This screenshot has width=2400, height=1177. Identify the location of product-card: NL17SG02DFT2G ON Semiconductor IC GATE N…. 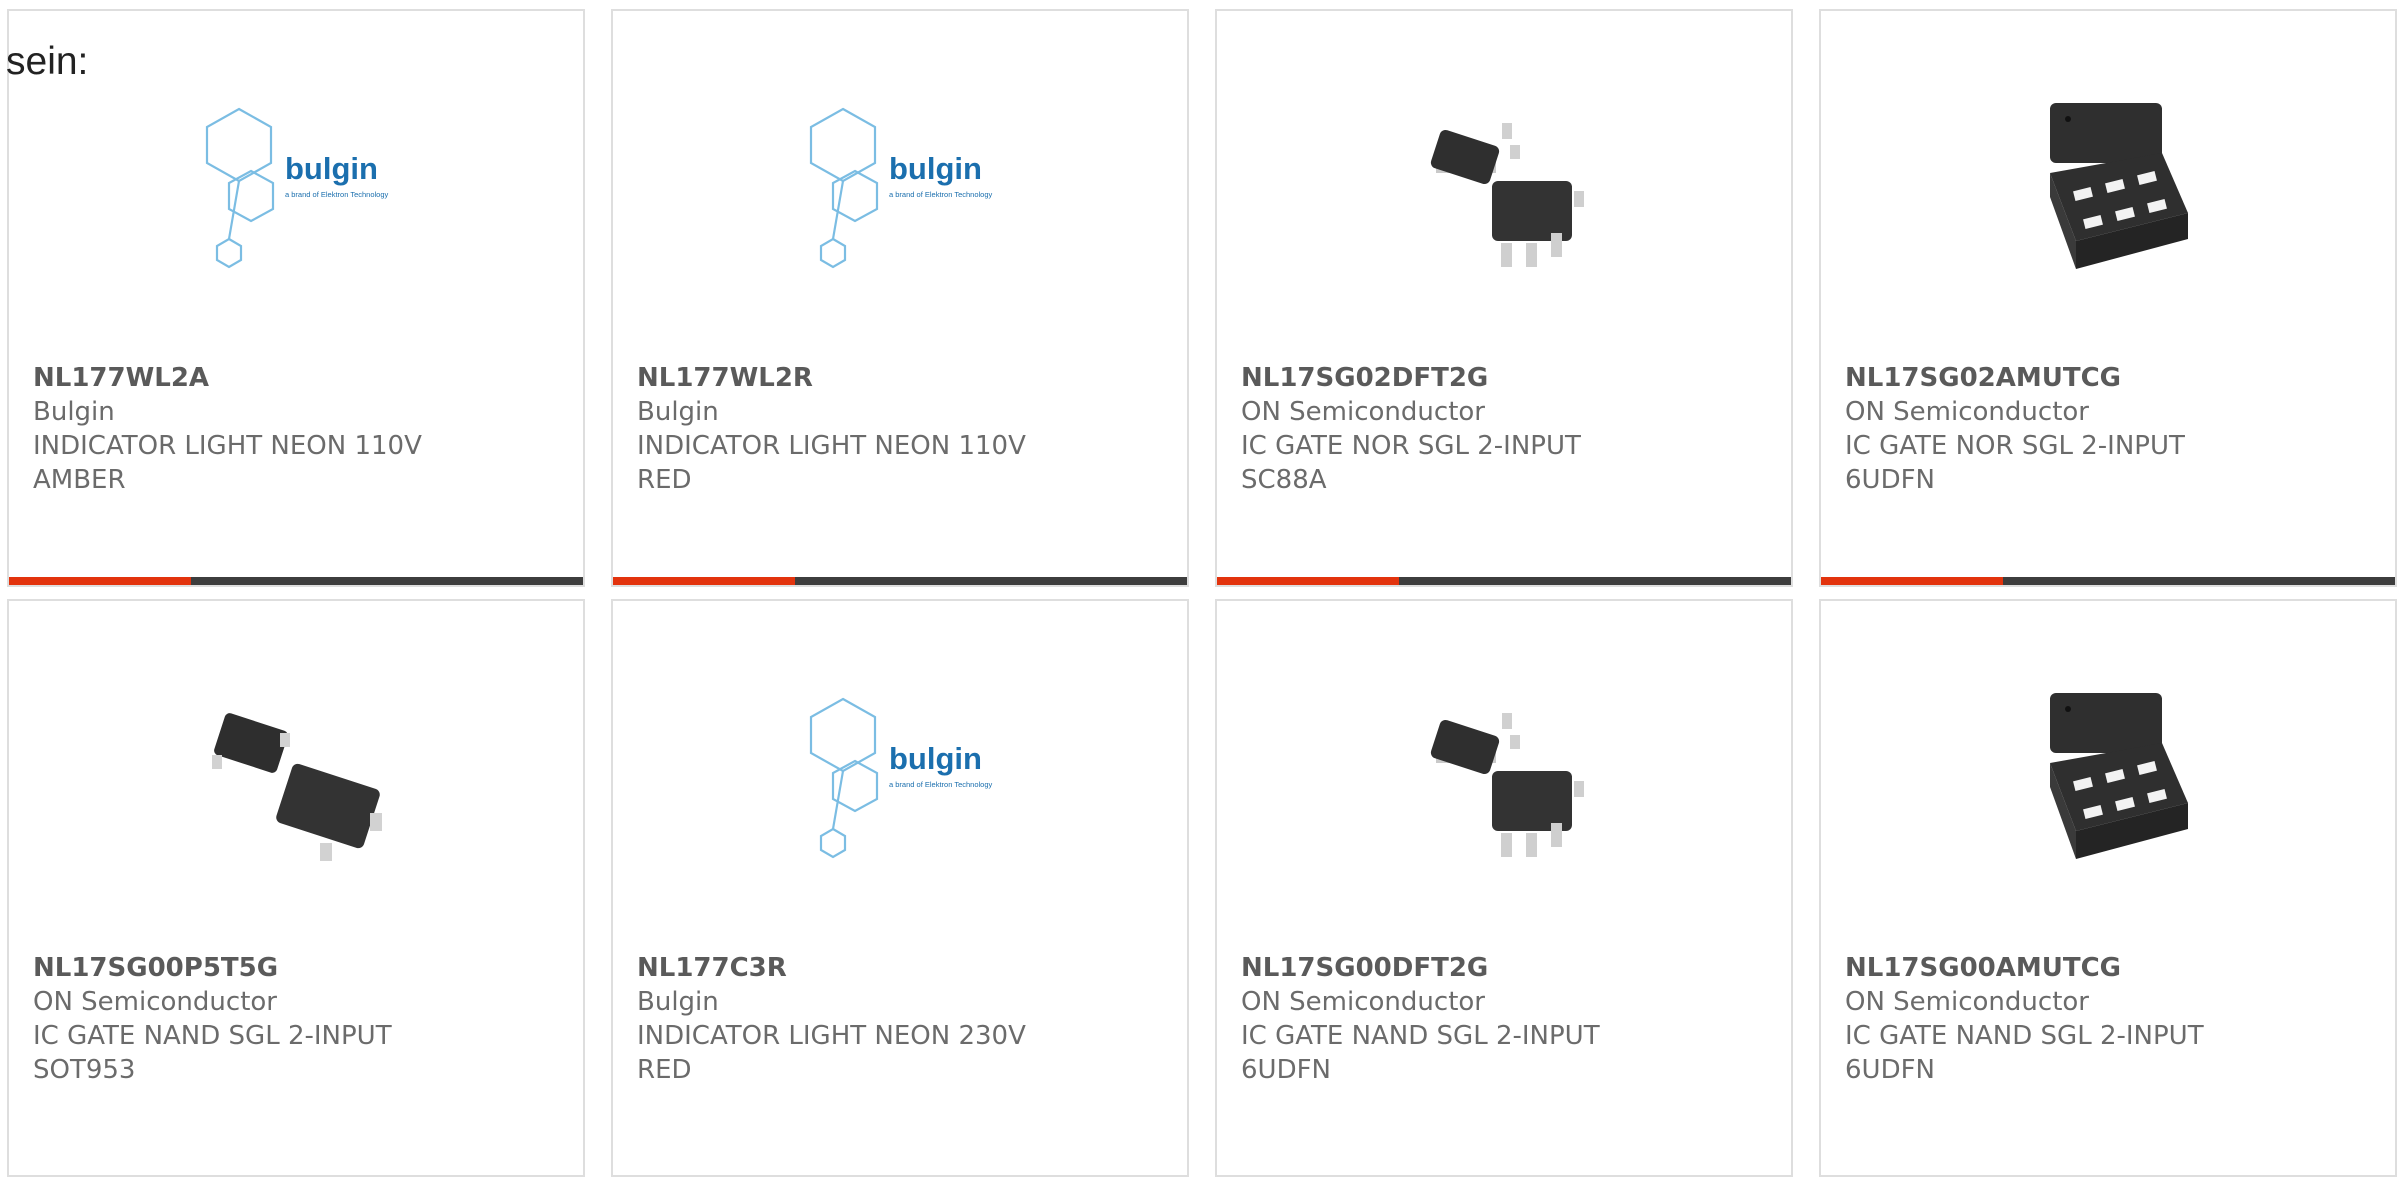
(1504, 298).